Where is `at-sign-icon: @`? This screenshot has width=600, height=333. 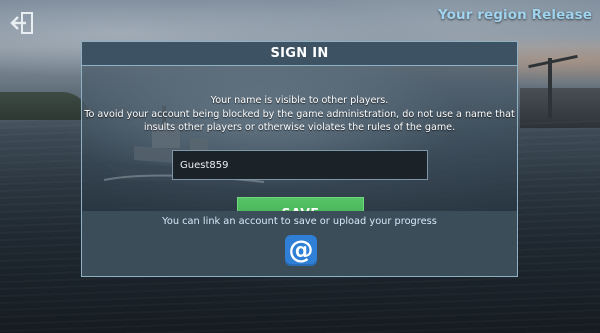 at-sign-icon: @ is located at coordinates (301, 249).